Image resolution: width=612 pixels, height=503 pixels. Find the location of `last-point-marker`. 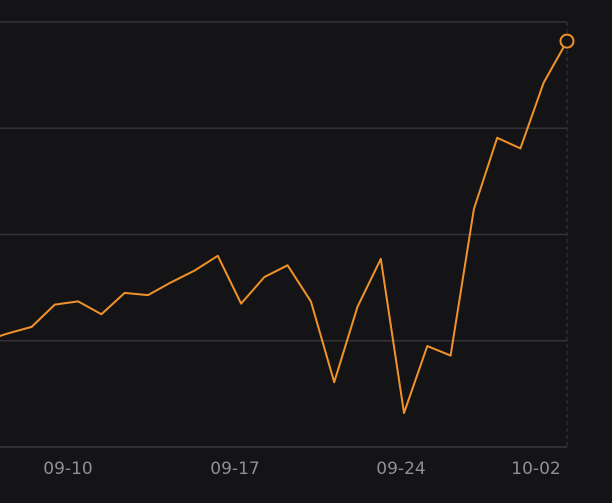

last-point-marker is located at coordinates (567, 41).